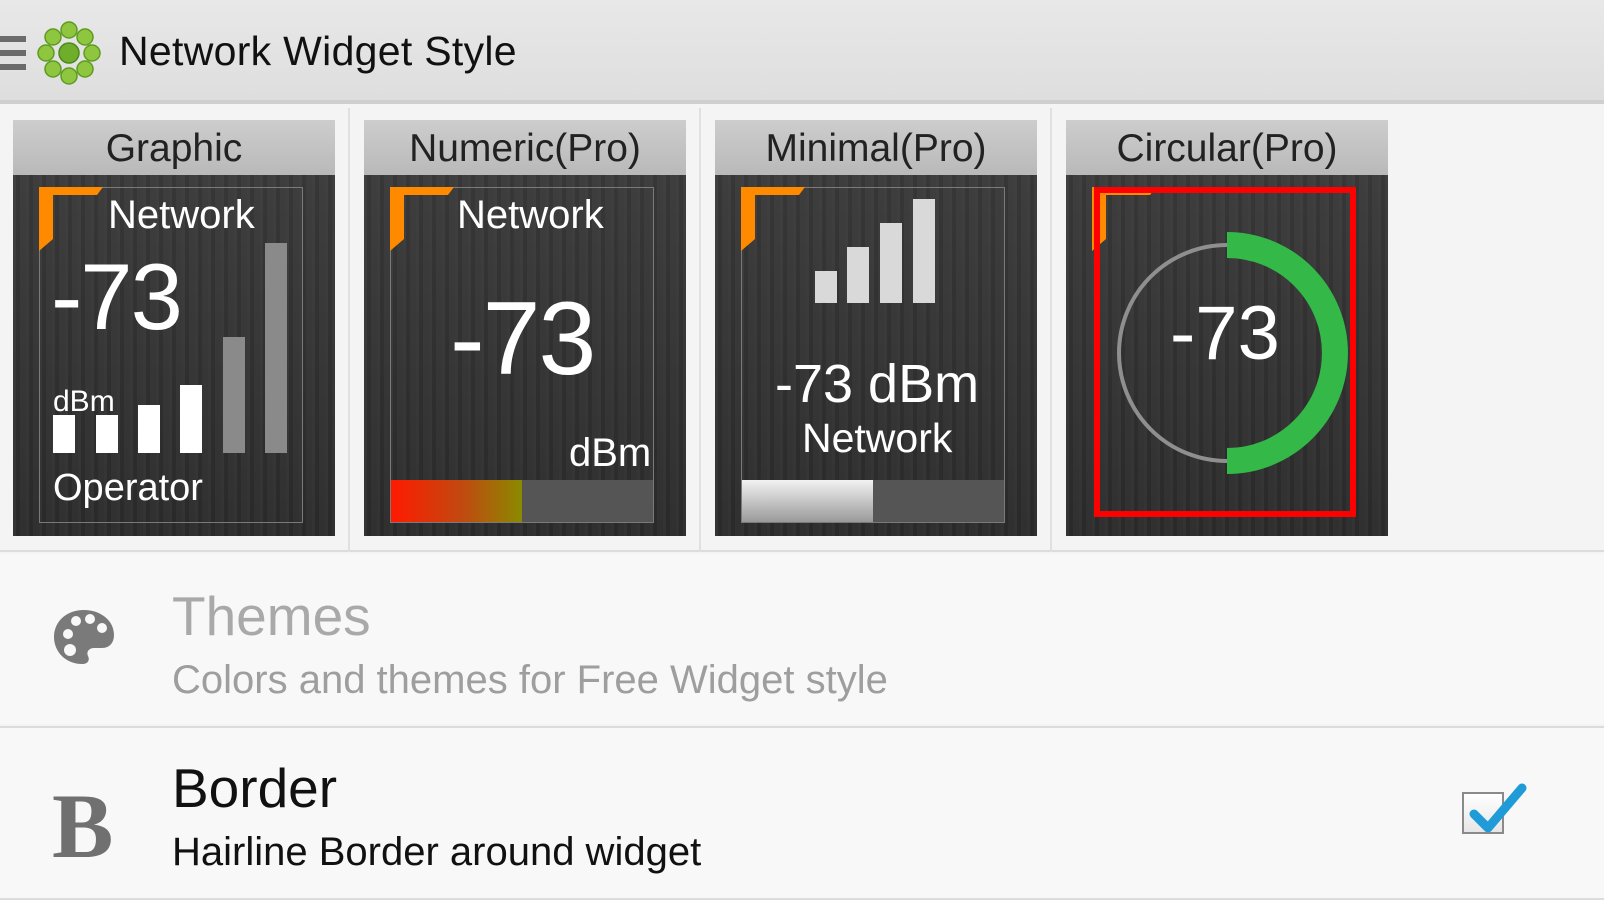 This screenshot has width=1604, height=900. I want to click on border-checkbox, so click(1494, 808).